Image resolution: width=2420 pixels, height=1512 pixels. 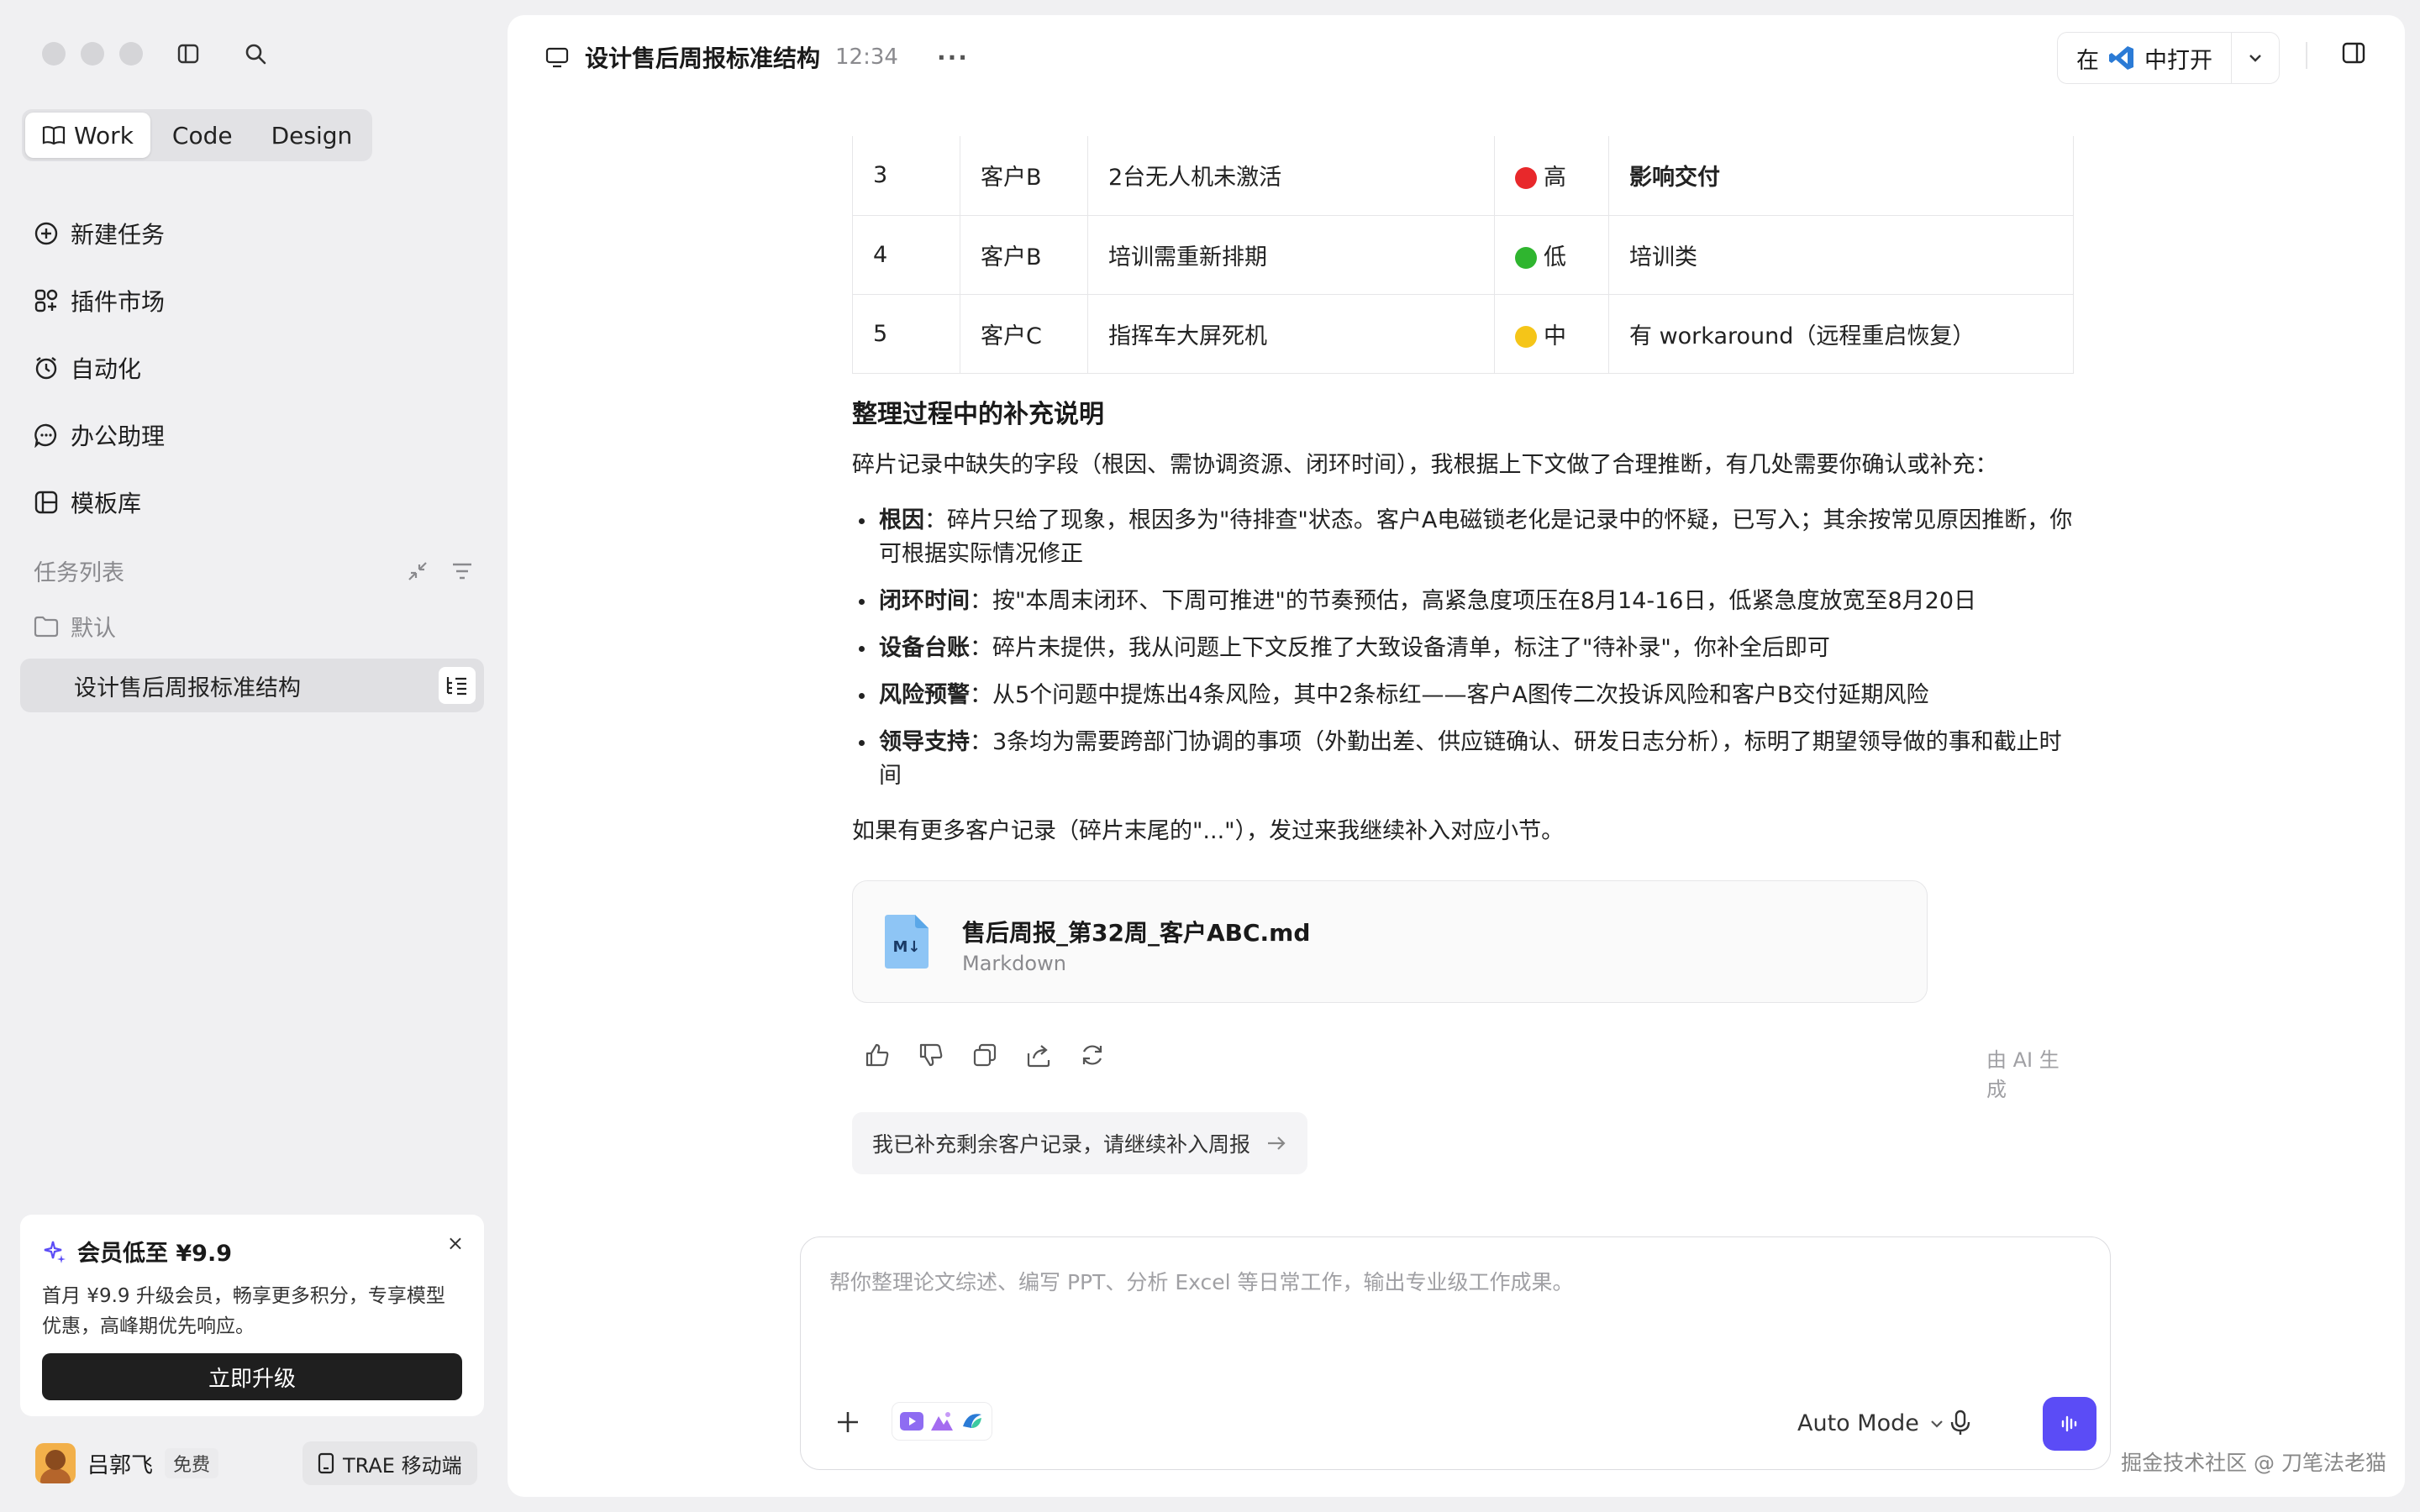 What do you see at coordinates (118, 235) in the screenshot?
I see `nav-new-task-label: 新建任务` at bounding box center [118, 235].